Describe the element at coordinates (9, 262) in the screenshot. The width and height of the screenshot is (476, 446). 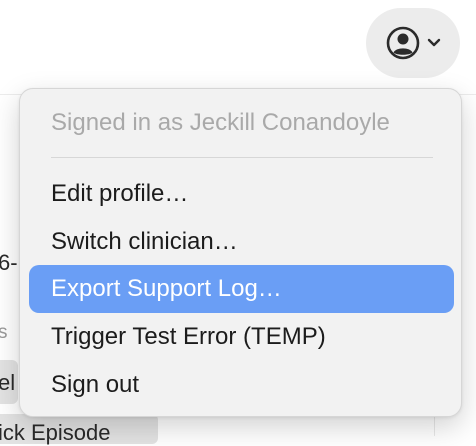
I see `background-text-fragment: 6-` at that location.